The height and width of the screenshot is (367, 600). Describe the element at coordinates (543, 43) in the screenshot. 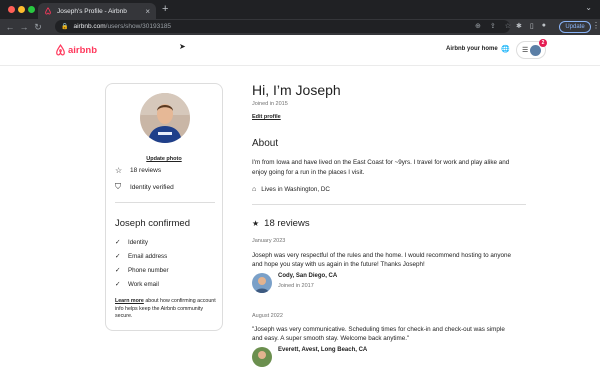

I see `notification-badge: 2` at that location.